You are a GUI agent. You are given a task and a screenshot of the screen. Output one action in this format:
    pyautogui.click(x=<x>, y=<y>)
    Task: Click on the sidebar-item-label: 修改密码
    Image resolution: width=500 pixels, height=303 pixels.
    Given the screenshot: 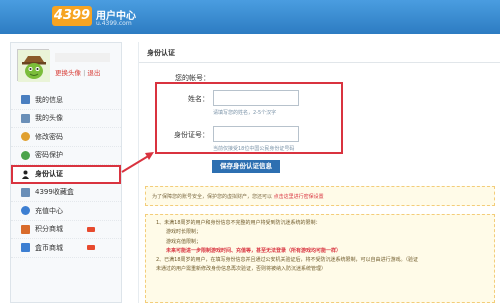 What is the action you would take?
    pyautogui.click(x=49, y=136)
    